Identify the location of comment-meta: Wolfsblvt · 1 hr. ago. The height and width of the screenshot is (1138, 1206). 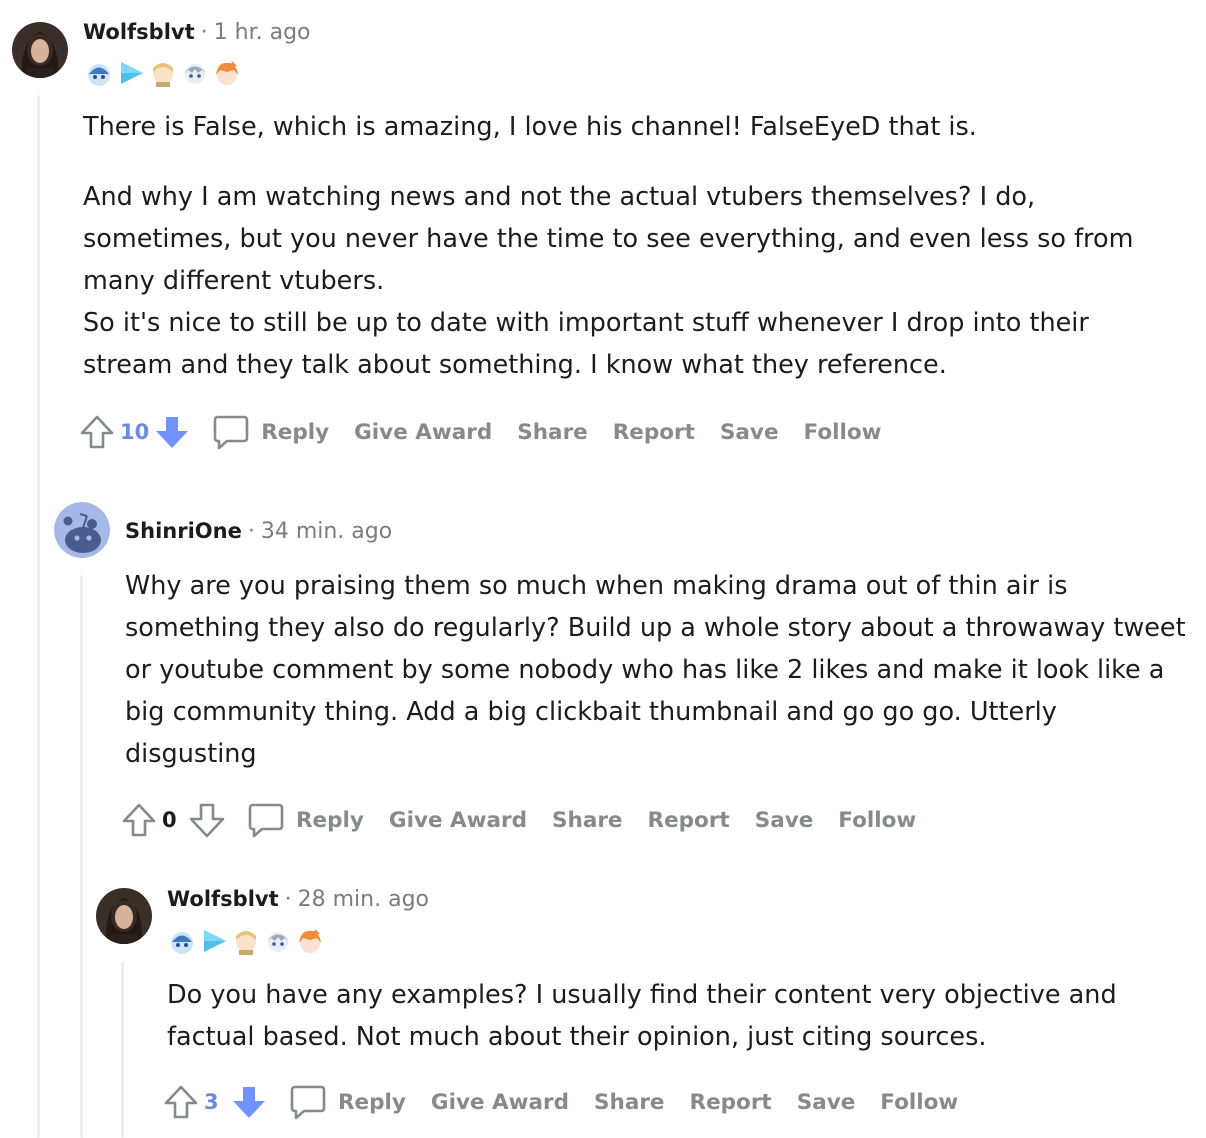
(197, 32).